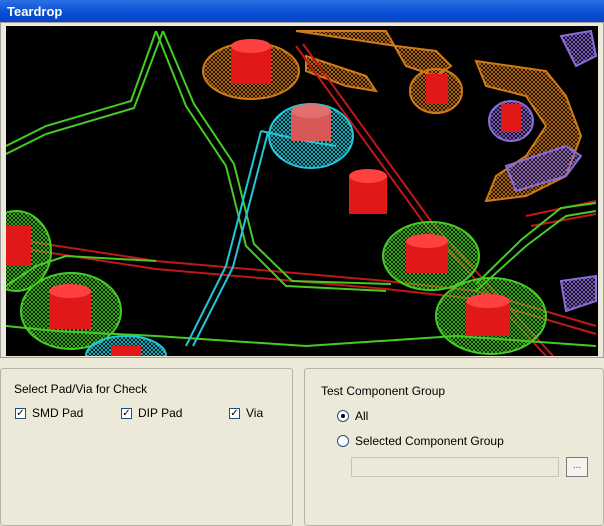 The width and height of the screenshot is (604, 526). I want to click on selected-group-radio-icon, so click(343, 441).